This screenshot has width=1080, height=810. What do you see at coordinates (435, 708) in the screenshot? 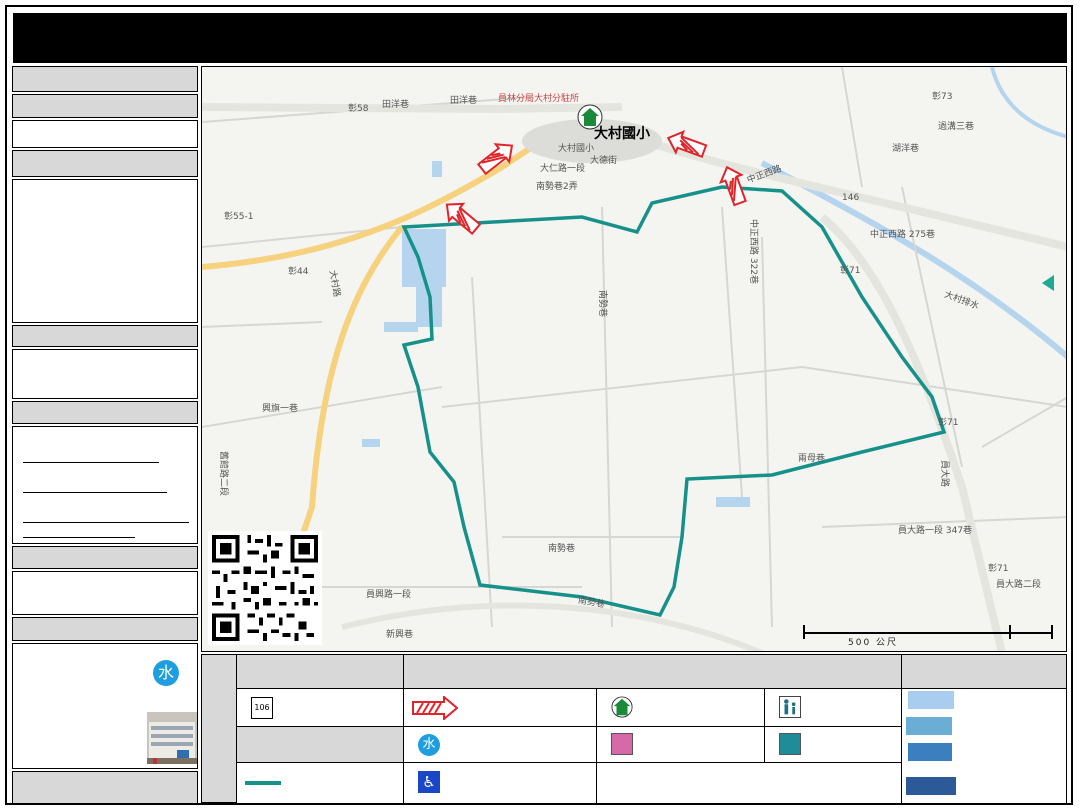
I see `evacuation-arrow-icon` at bounding box center [435, 708].